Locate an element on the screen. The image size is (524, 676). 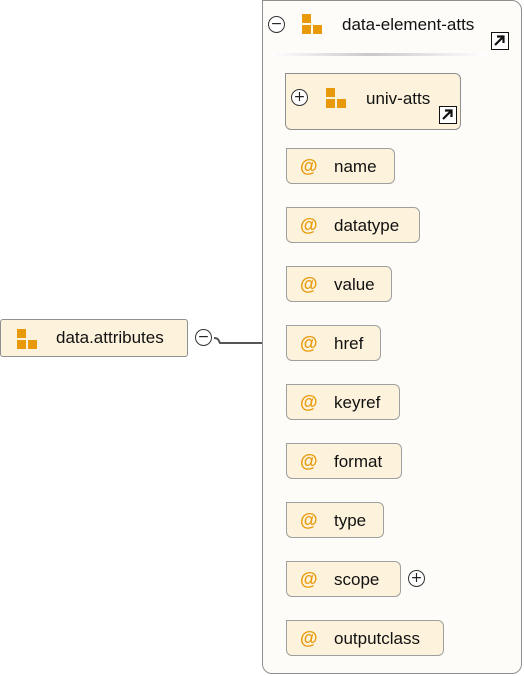
attribute-label: scope is located at coordinates (357, 579).